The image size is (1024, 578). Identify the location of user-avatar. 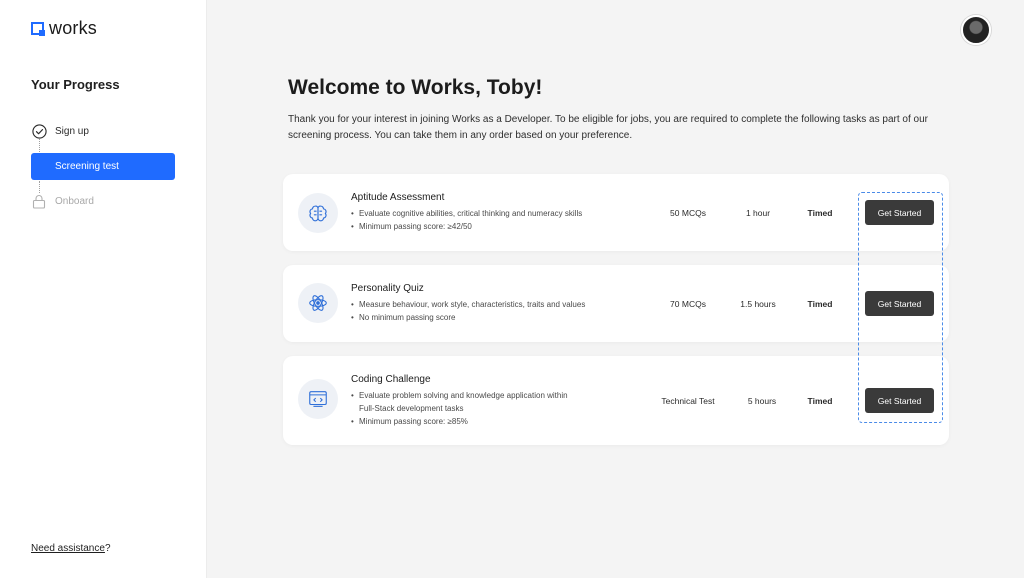
(976, 30).